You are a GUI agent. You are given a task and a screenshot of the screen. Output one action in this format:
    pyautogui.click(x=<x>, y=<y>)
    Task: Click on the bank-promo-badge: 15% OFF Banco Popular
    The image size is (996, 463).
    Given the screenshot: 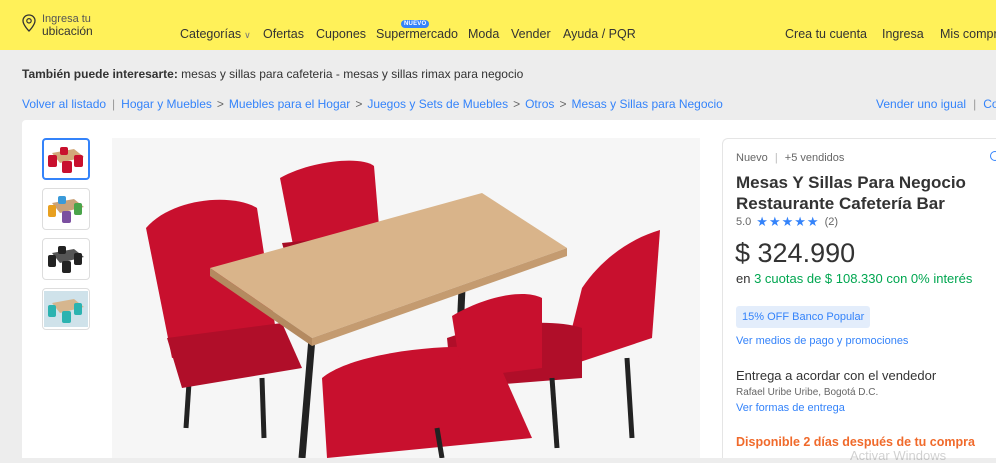 What is the action you would take?
    pyautogui.click(x=803, y=317)
    